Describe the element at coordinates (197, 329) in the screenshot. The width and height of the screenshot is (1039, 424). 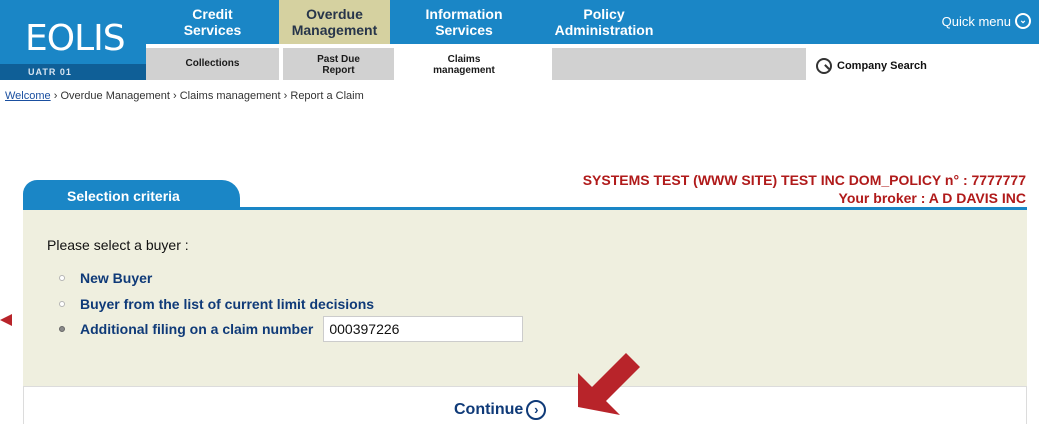
I see `option-label: Additional filing on a claim number` at that location.